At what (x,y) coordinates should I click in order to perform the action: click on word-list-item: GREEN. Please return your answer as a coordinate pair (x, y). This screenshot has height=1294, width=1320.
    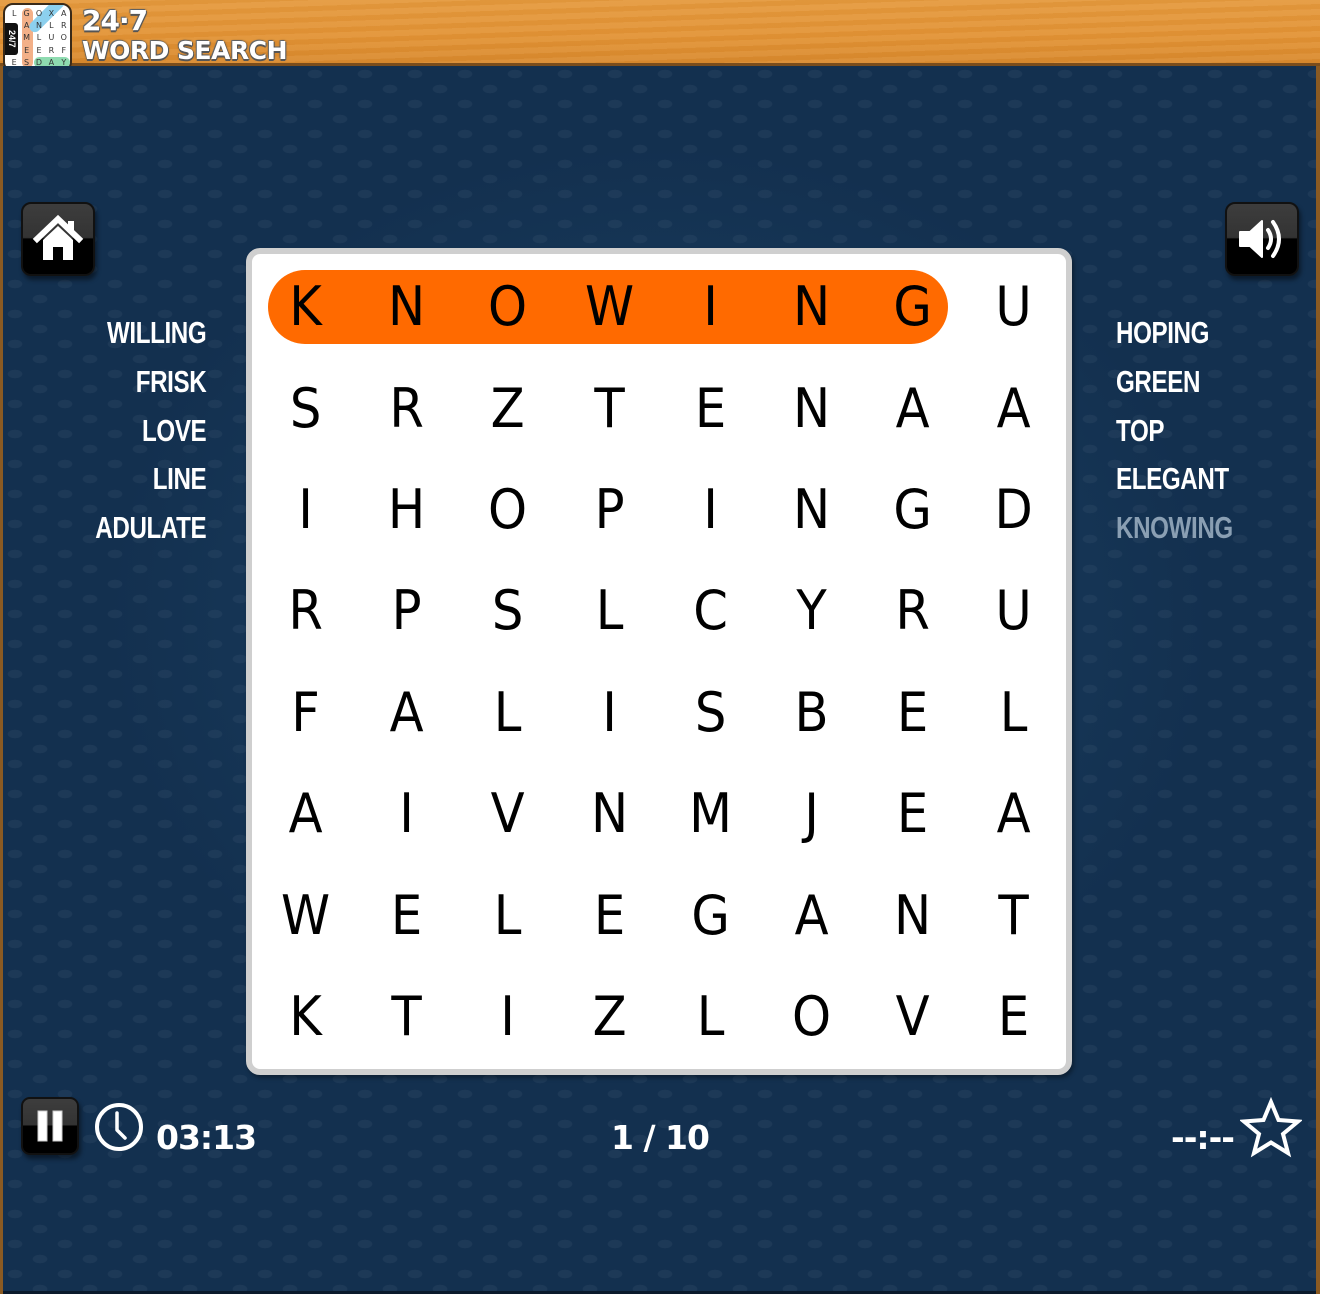
    Looking at the image, I should click on (1158, 381).